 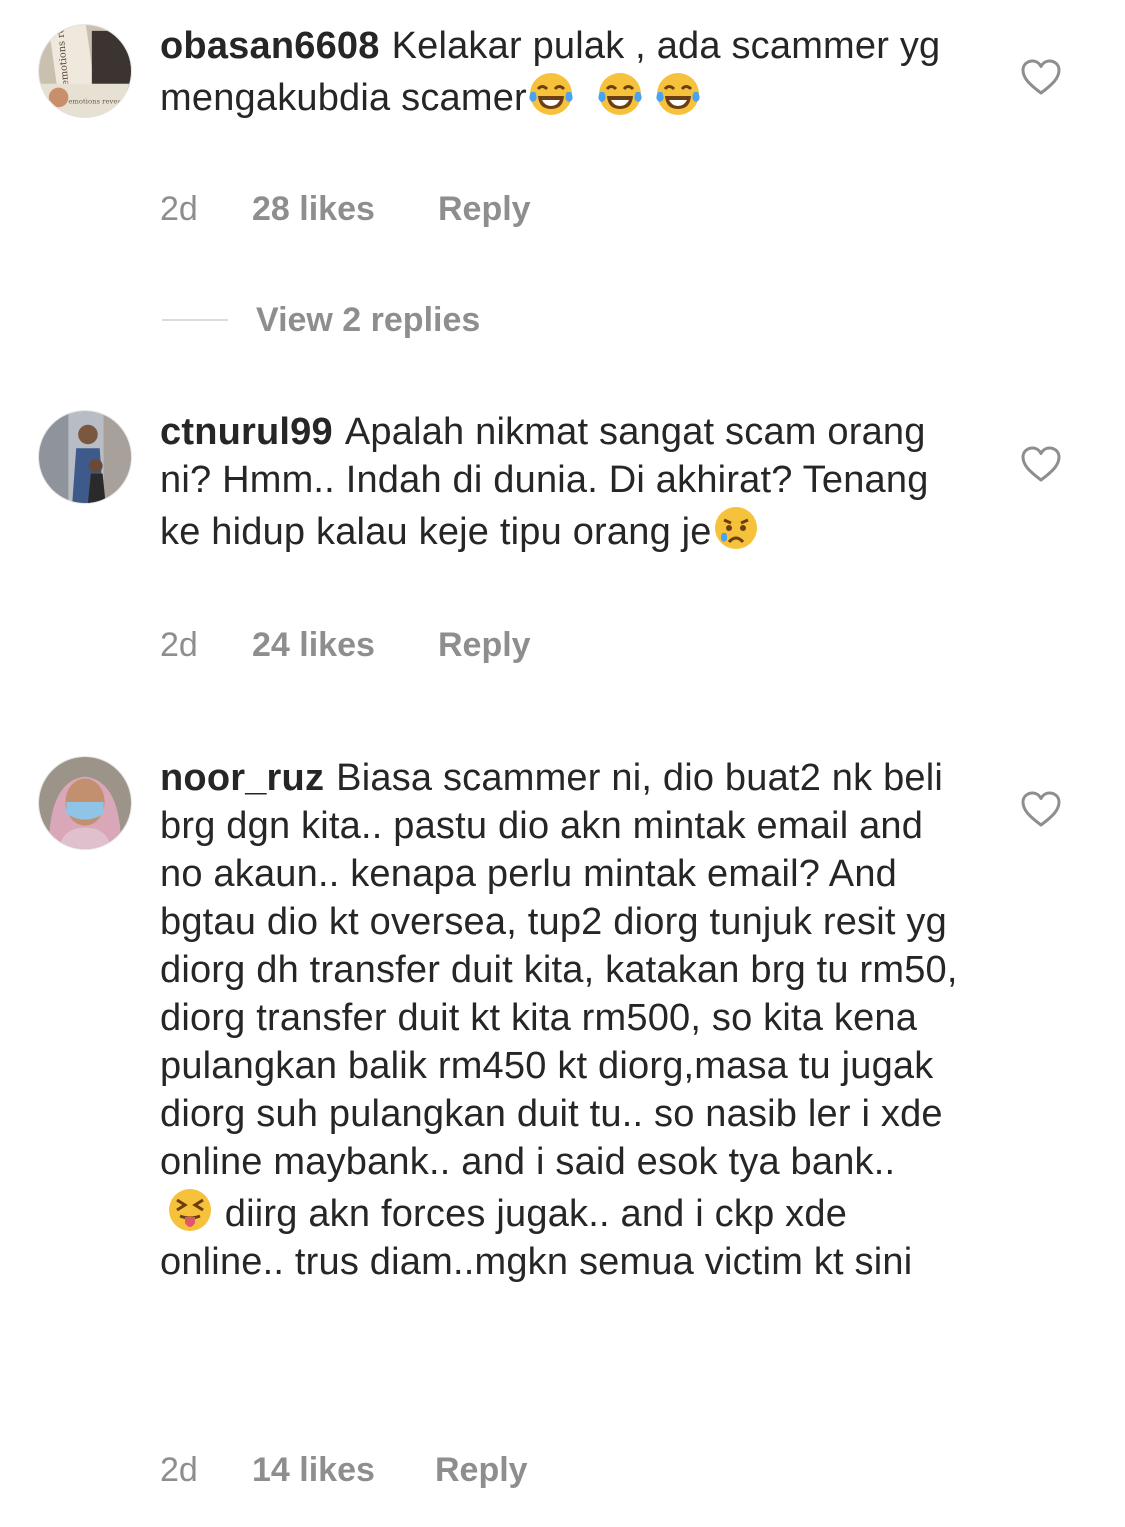 What do you see at coordinates (242, 778) in the screenshot?
I see `comment-username: noor_ruz` at bounding box center [242, 778].